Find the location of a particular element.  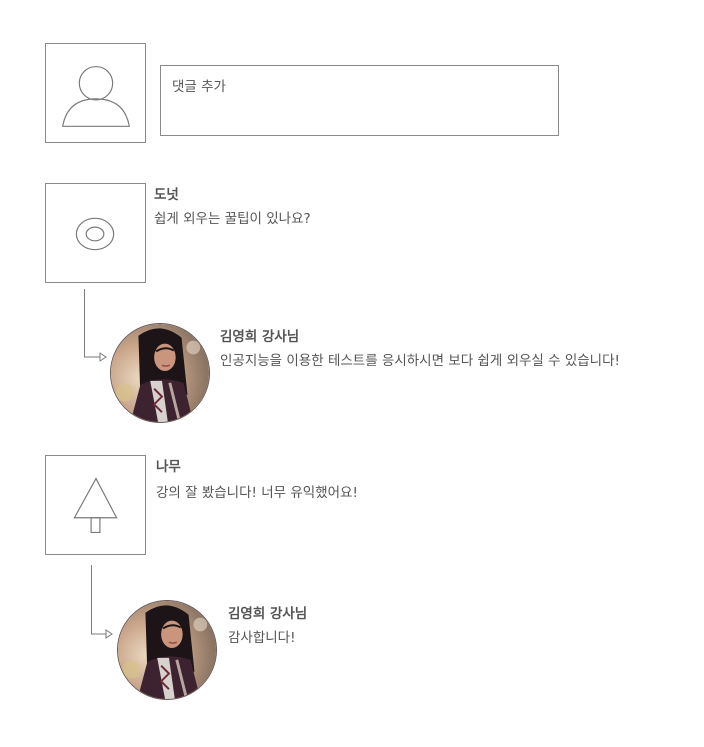

instructor-avatar is located at coordinates (167, 650).